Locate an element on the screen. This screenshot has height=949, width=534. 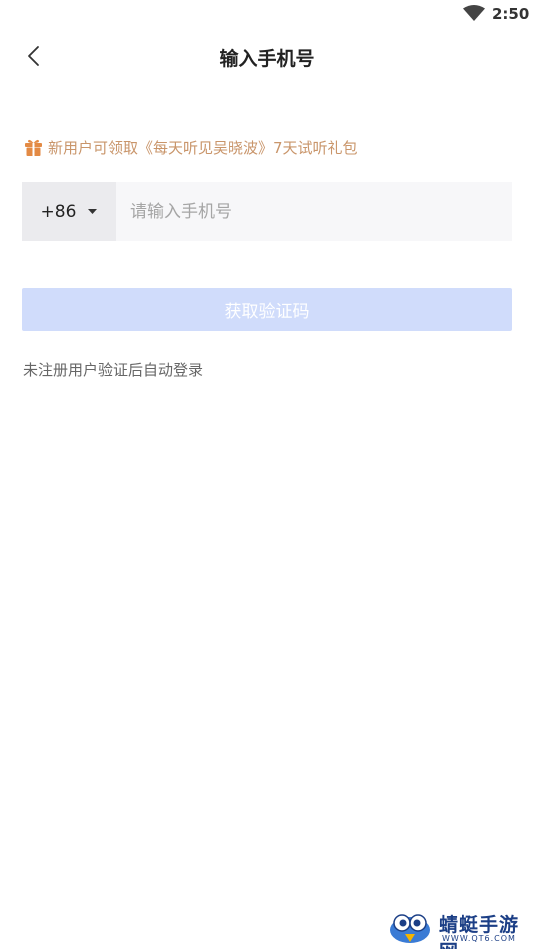
promo-text: 新用户可领取《每天听见吴晓波》7天试听礼包 is located at coordinates (203, 148).